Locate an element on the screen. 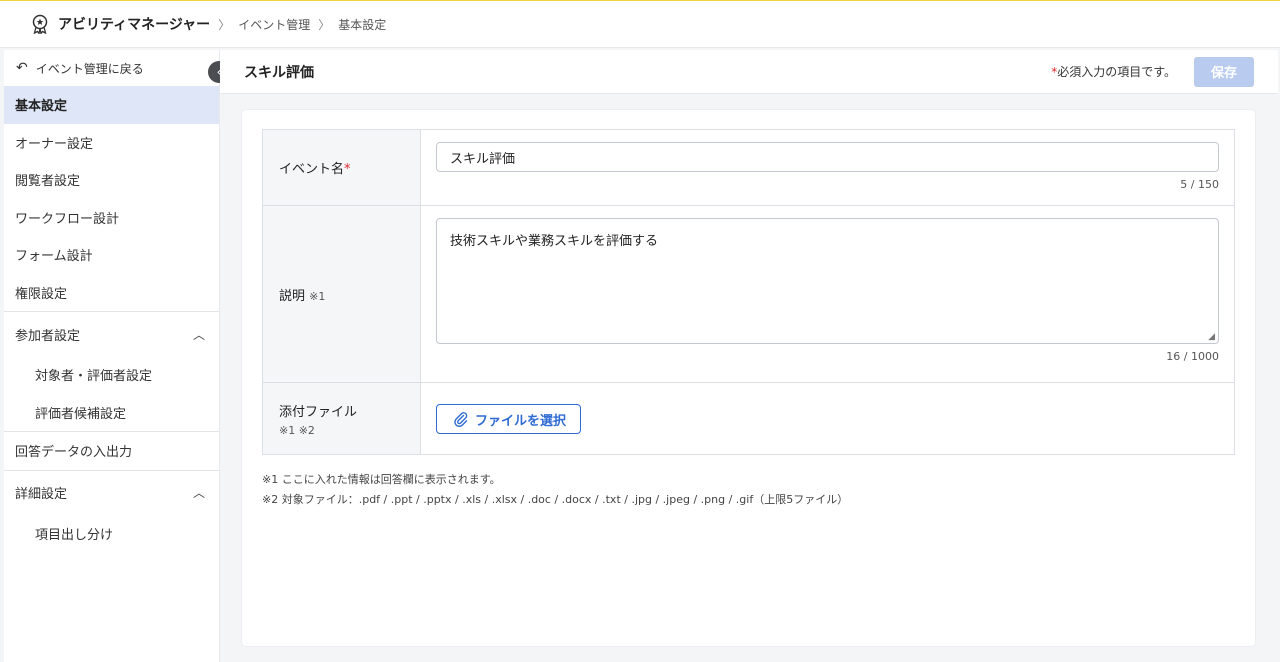 The image size is (1280, 662). sidebar-item-viewer-settings: 閲覧者設定 is located at coordinates (111, 180).